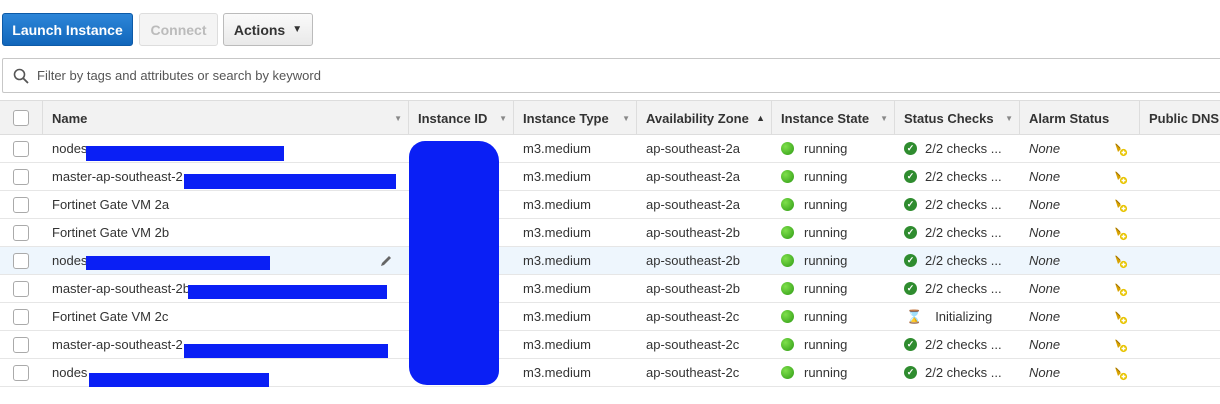  What do you see at coordinates (110, 316) in the screenshot?
I see `instance-name: Fortinet Gate VM 2c` at bounding box center [110, 316].